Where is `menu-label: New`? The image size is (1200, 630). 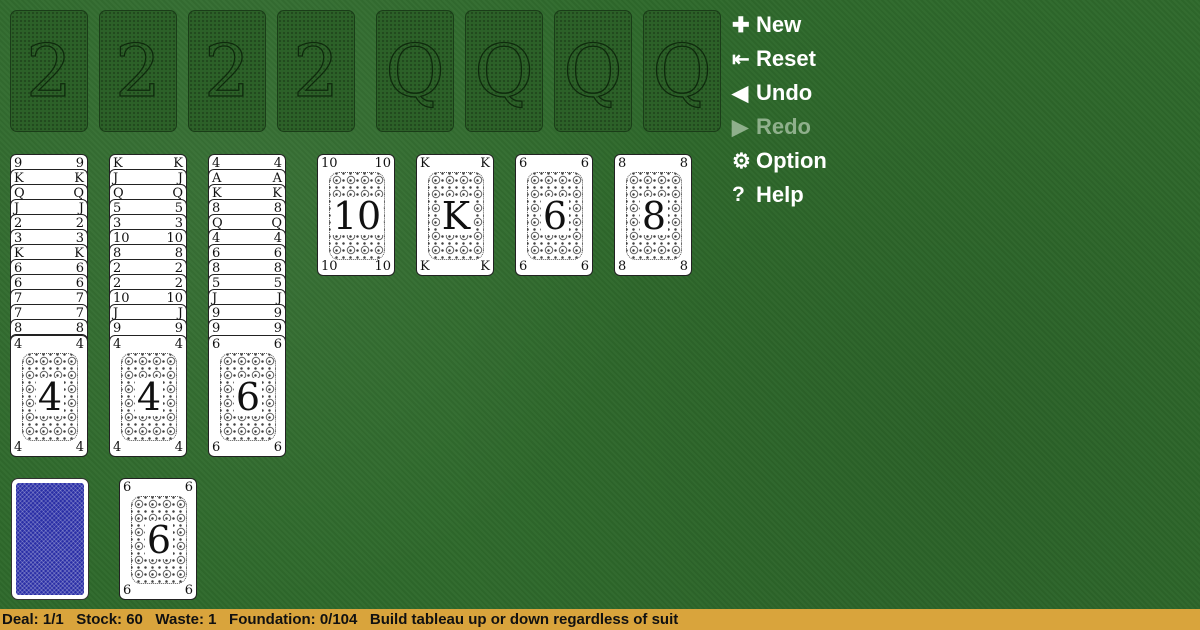
menu-label: New is located at coordinates (779, 24).